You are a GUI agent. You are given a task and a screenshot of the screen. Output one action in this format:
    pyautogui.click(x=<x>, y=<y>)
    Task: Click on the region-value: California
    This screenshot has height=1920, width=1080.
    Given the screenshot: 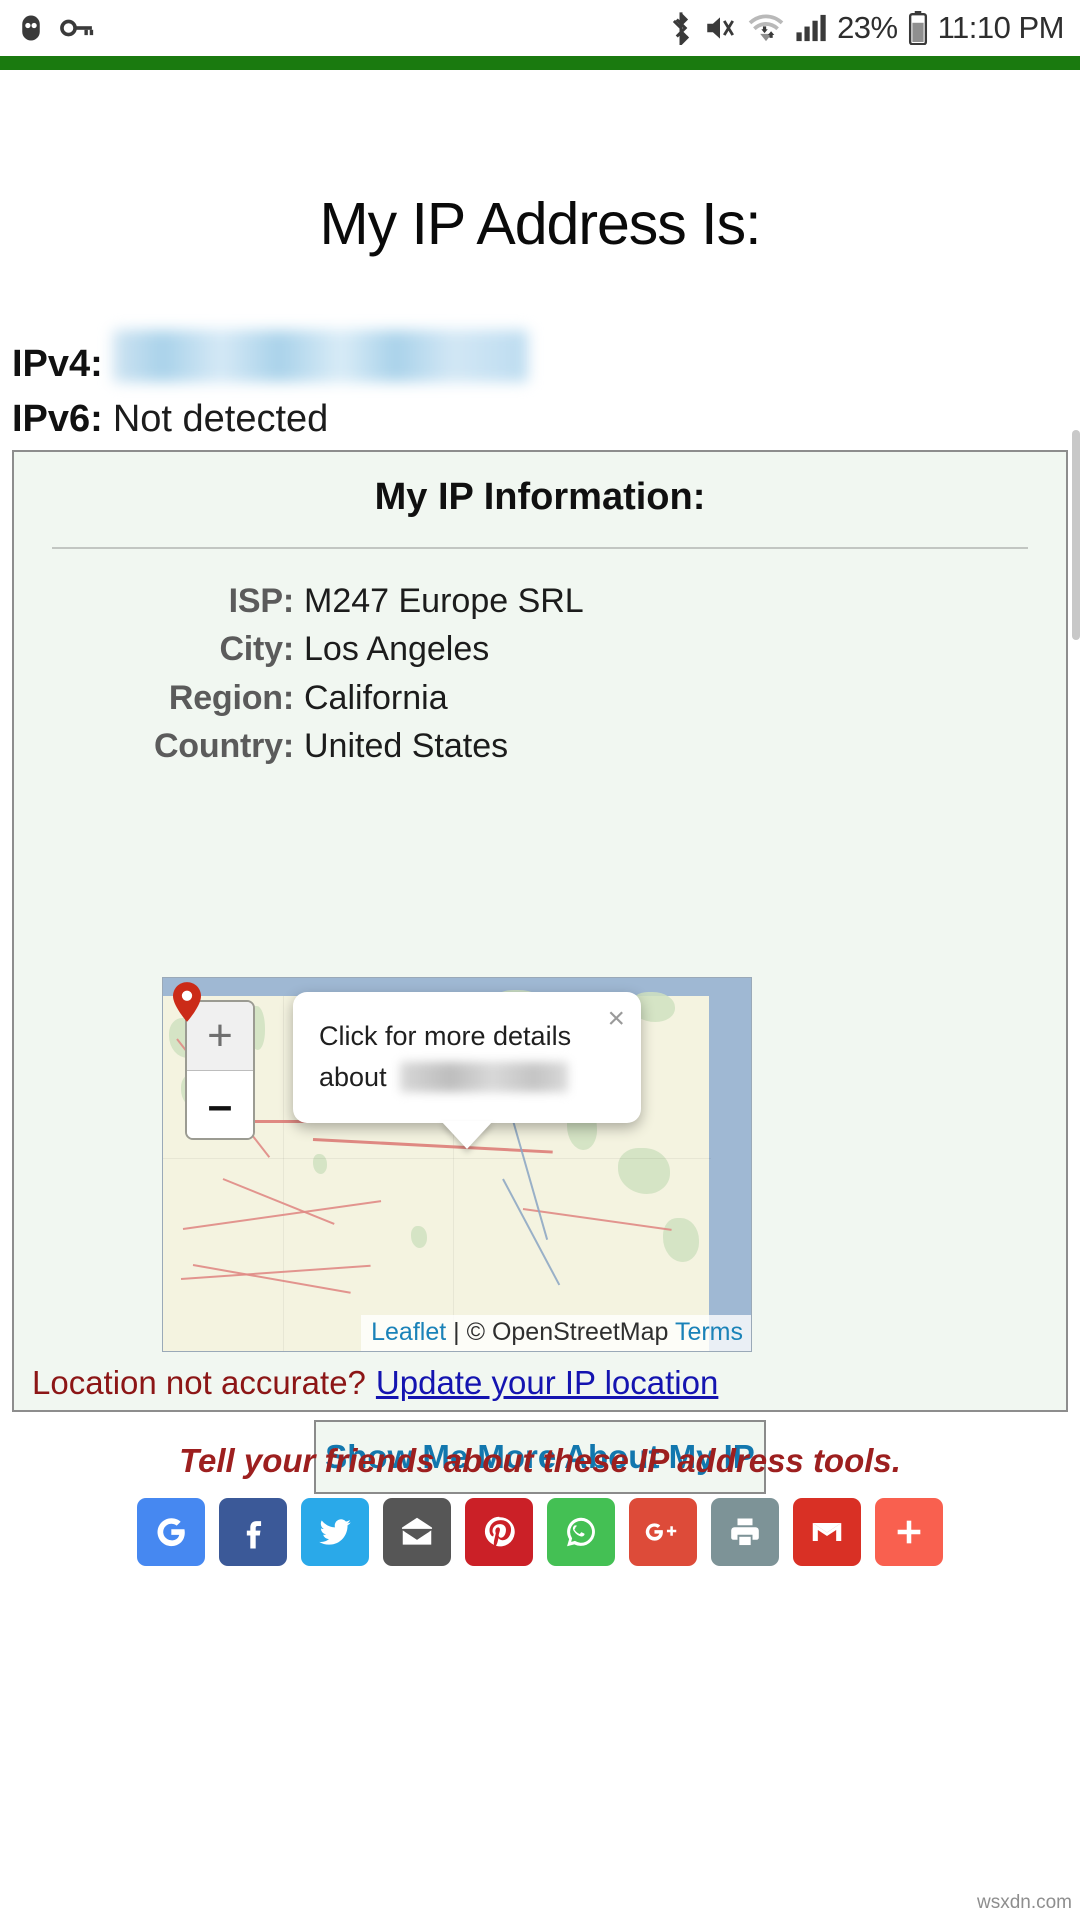 What is the action you would take?
    pyautogui.click(x=376, y=697)
    